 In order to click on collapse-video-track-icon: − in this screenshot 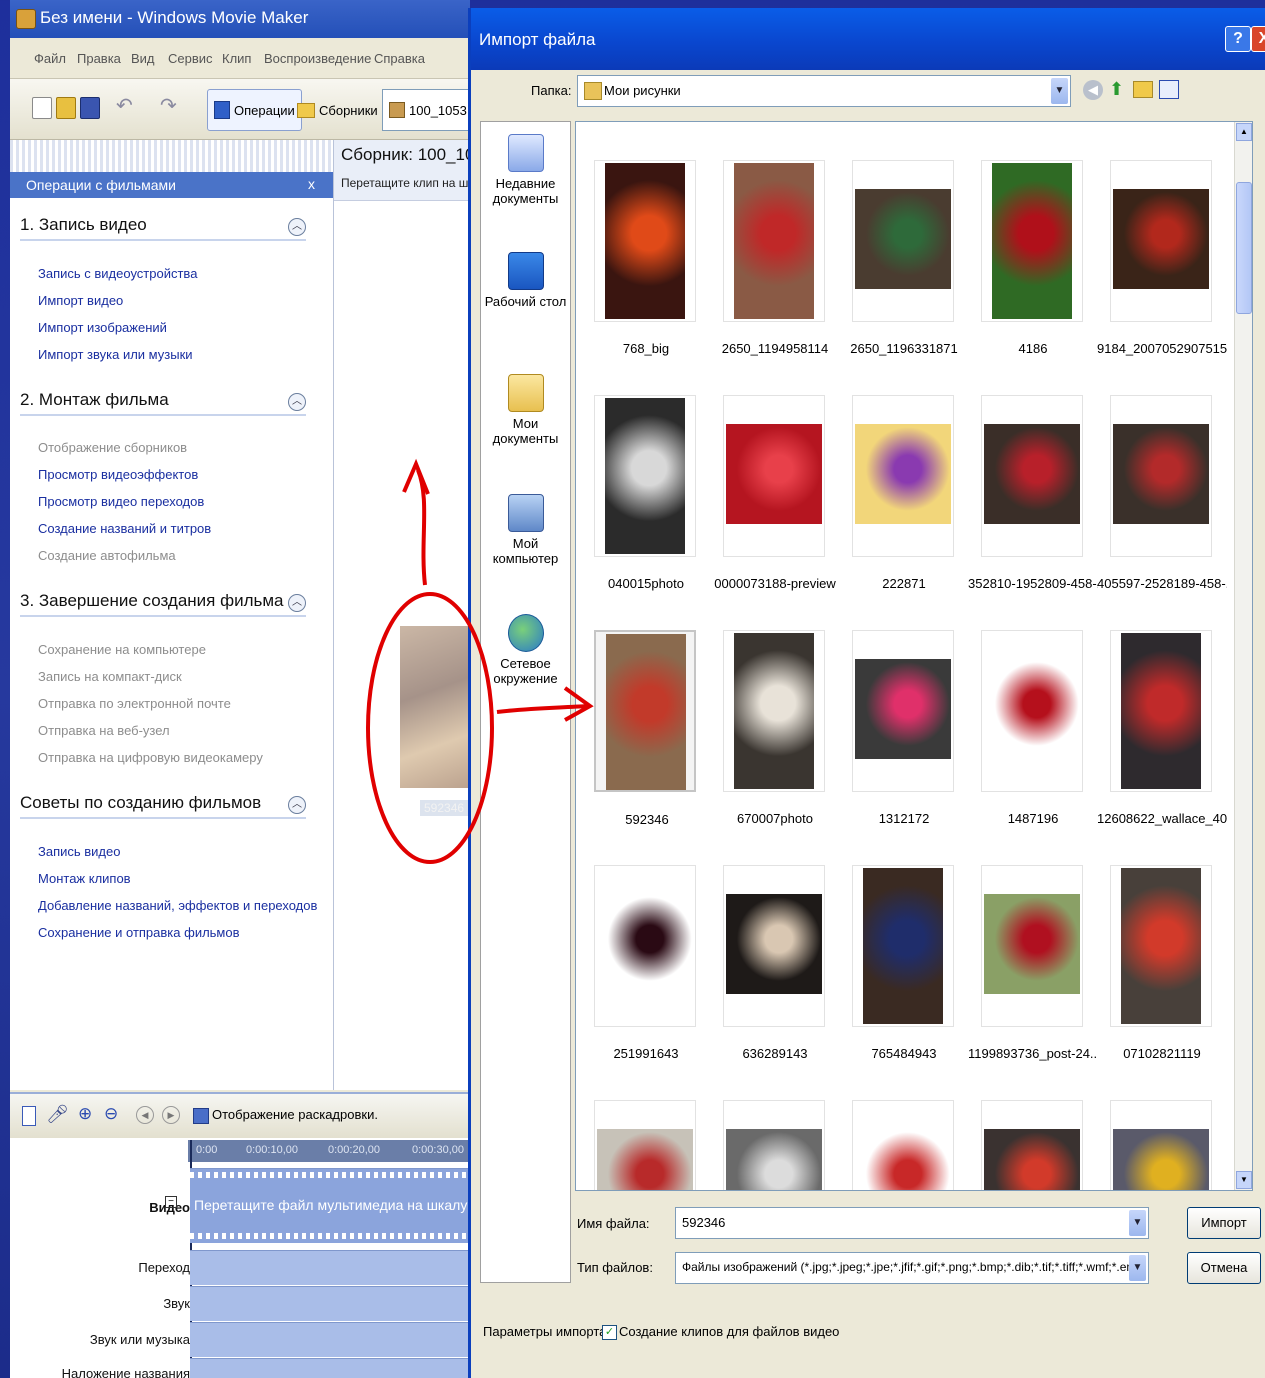, I will do `click(171, 1202)`.